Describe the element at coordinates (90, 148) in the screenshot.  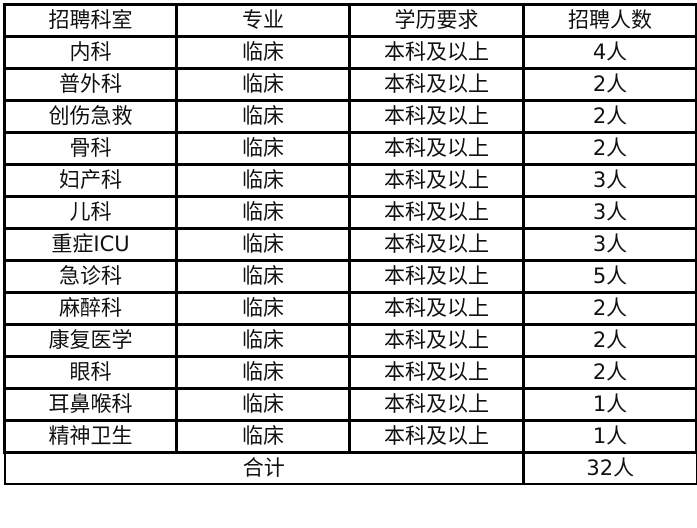
I see `cell-department: 骨科` at that location.